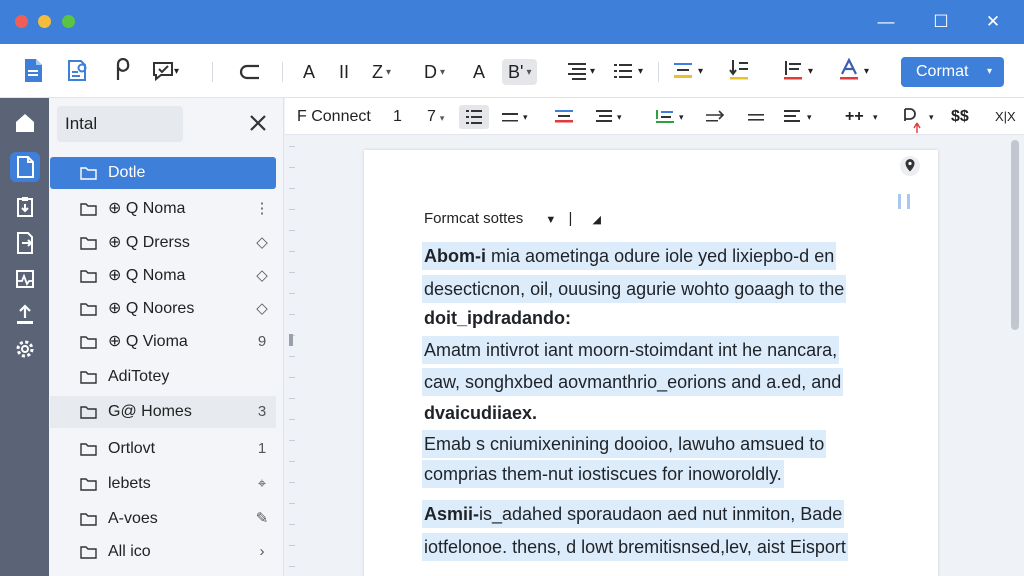 The width and height of the screenshot is (1024, 576). I want to click on font-color-icon, so click(849, 70).